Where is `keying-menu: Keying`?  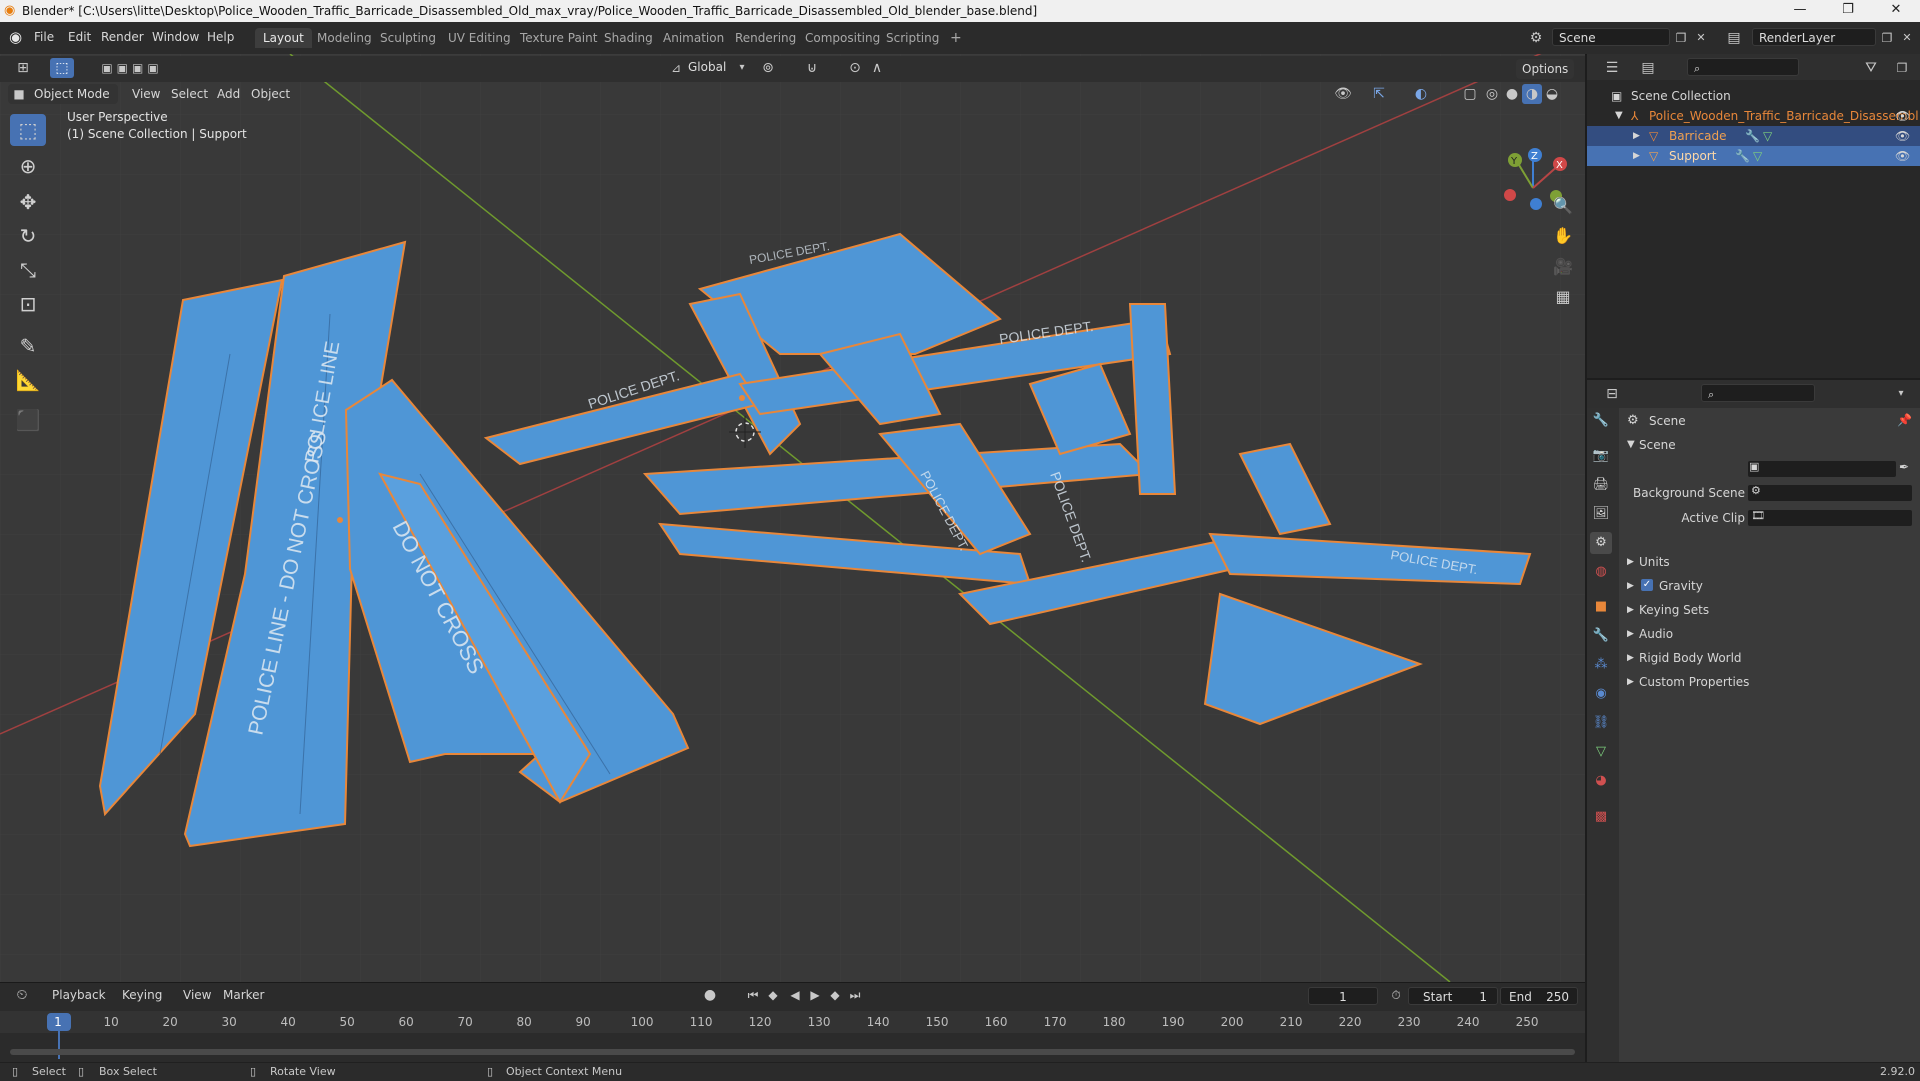 keying-menu: Keying is located at coordinates (142, 995).